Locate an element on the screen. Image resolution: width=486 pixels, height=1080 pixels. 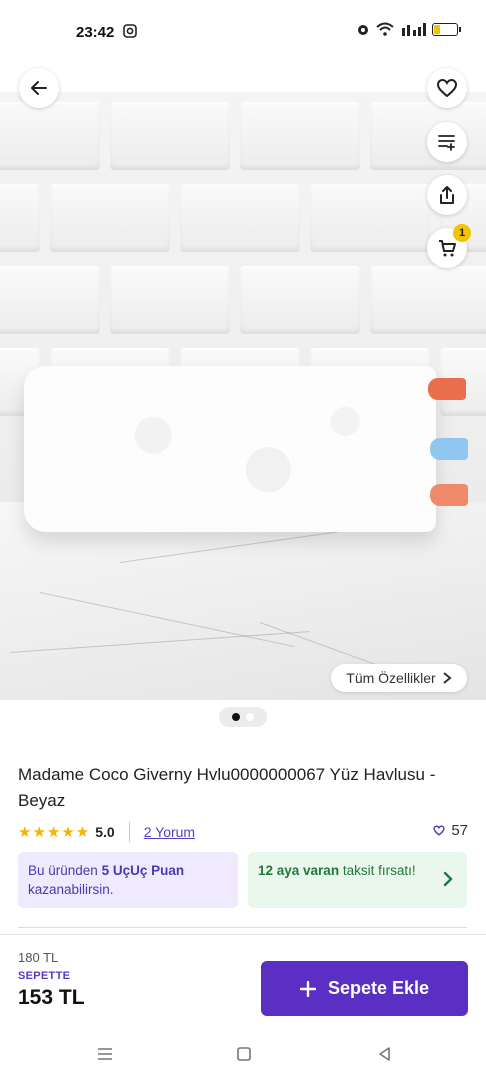
system-back-button is located at coordinates (384, 1054).